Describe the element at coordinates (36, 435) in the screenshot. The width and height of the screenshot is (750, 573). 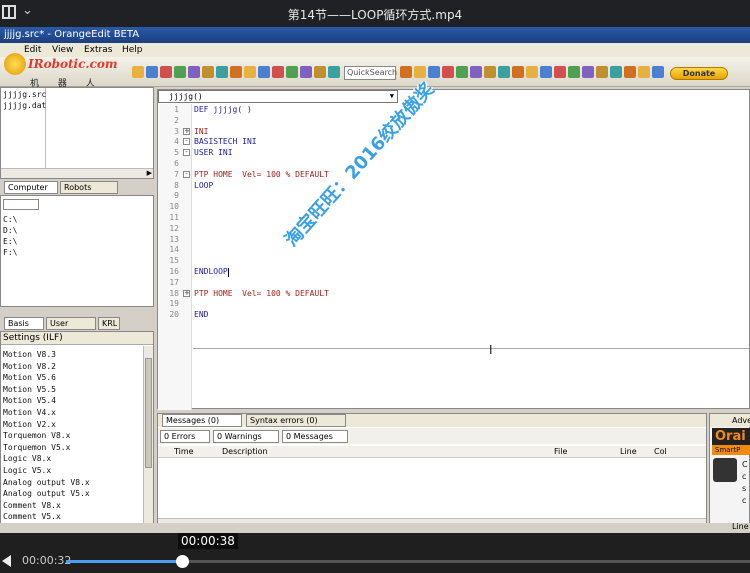
I see `setting-item: Torquemon V8.x` at that location.